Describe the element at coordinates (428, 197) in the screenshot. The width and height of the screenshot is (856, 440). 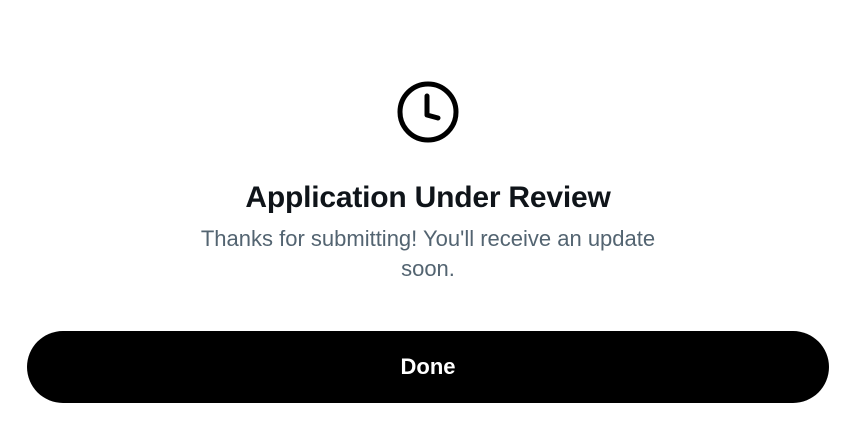
I see `dialog-title: Application Under Review` at that location.